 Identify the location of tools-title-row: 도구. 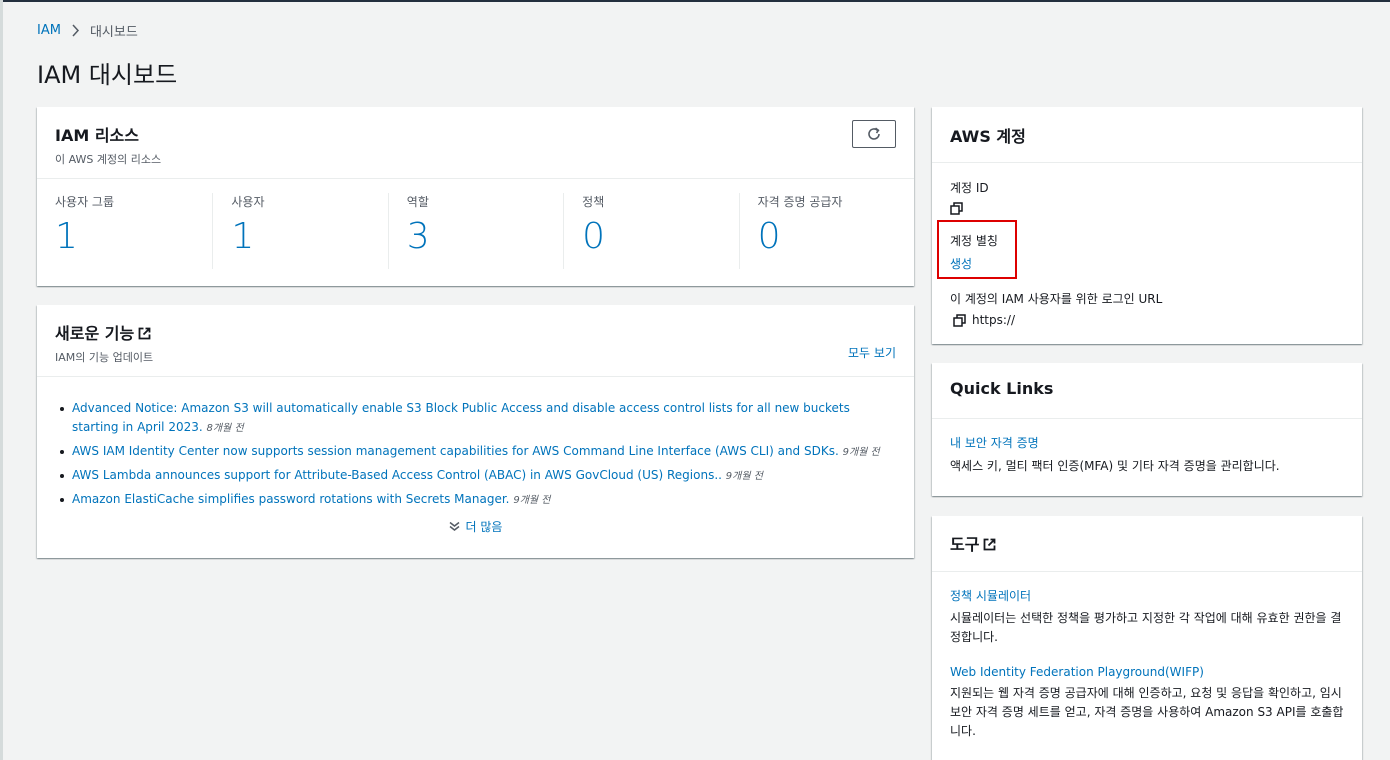
(1147, 543).